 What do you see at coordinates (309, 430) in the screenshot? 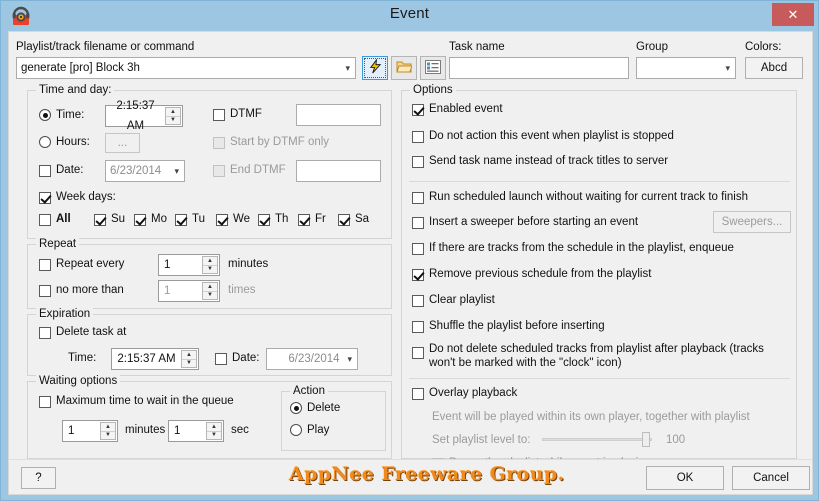
I see `action-radio-play: Play` at bounding box center [309, 430].